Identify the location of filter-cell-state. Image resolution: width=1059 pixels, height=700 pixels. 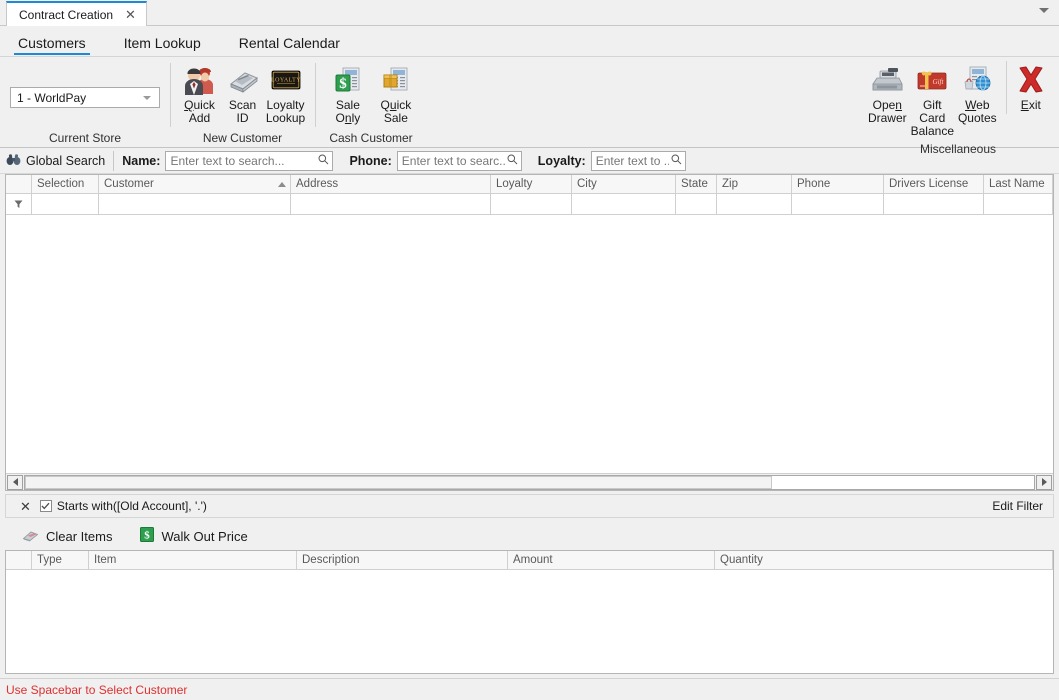
(696, 204).